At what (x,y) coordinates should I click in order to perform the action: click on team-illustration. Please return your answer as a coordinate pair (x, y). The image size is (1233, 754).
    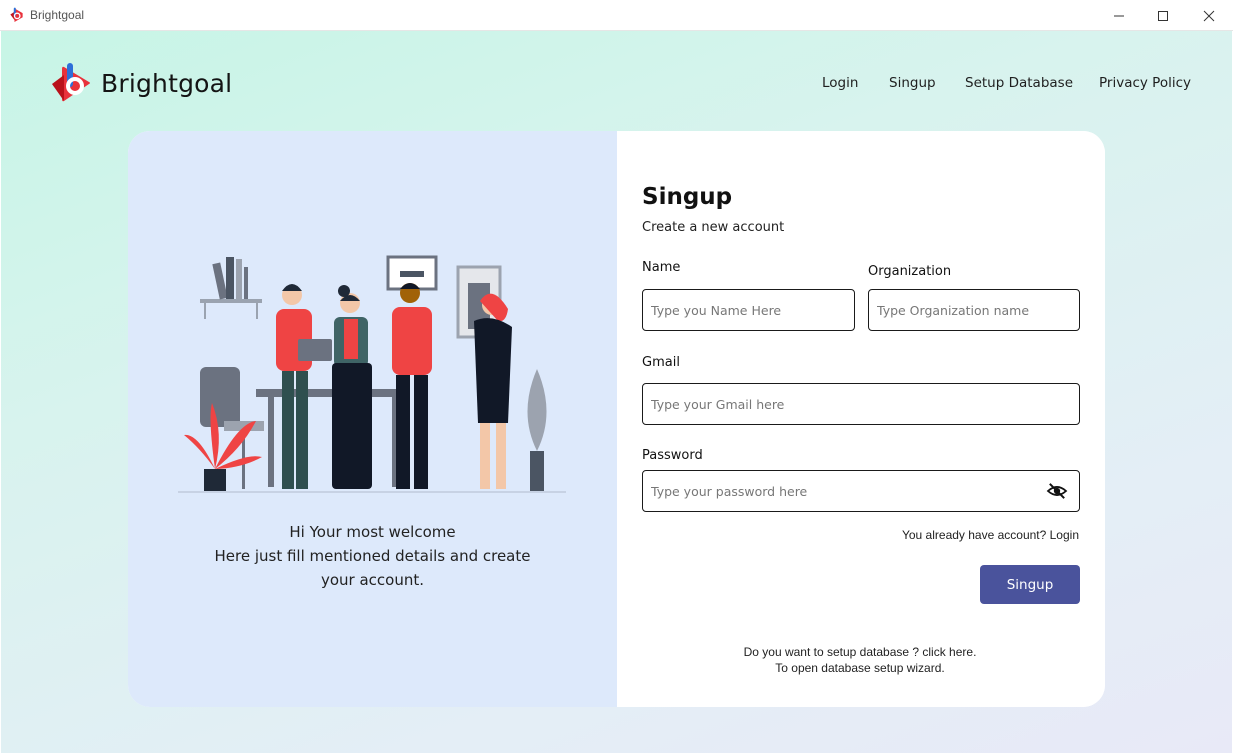
    Looking at the image, I should click on (372, 374).